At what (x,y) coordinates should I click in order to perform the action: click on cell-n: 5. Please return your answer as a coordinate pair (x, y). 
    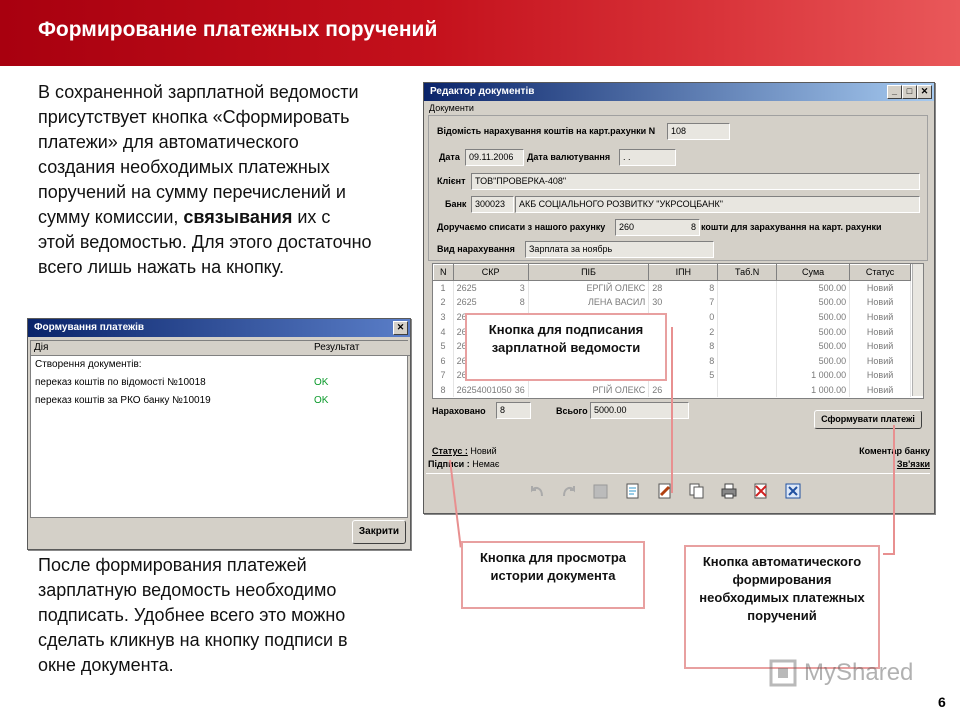
    Looking at the image, I should click on (443, 346).